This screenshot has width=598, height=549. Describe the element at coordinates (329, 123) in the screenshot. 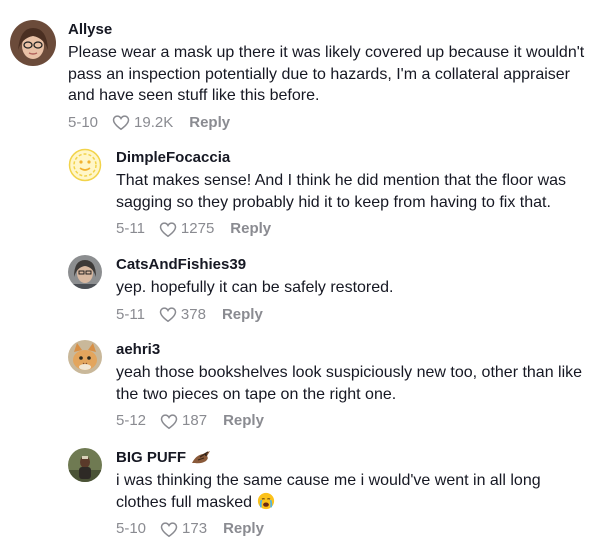

I see `comment-meta: 5-10 19.2K Reply` at that location.